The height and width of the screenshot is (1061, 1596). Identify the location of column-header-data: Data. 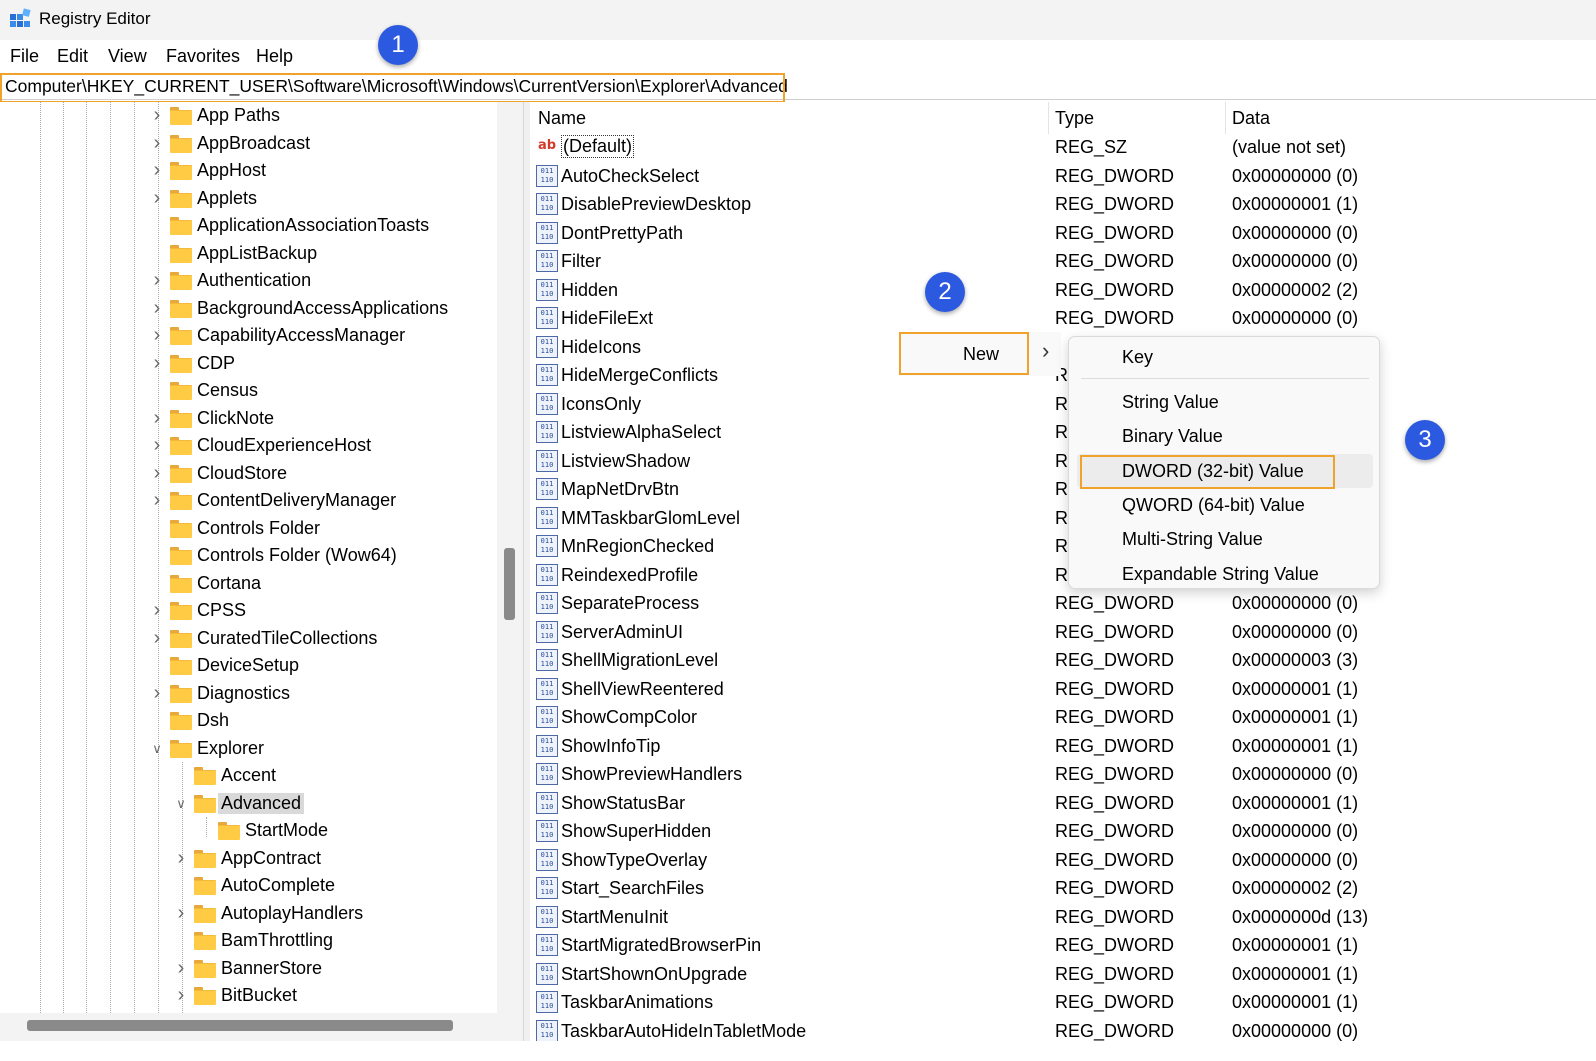
(1251, 118).